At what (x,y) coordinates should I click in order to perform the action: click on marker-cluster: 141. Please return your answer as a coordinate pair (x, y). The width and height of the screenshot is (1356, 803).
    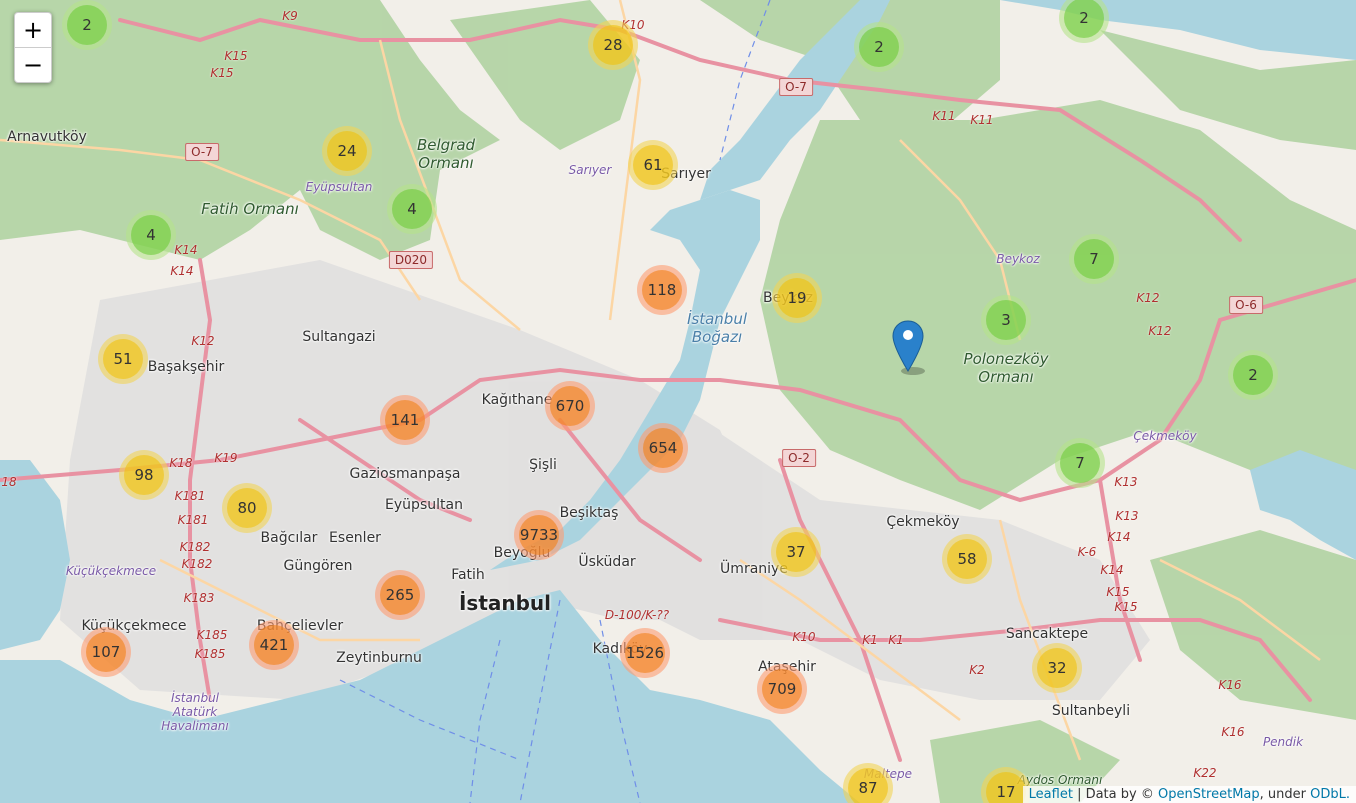
    Looking at the image, I should click on (405, 420).